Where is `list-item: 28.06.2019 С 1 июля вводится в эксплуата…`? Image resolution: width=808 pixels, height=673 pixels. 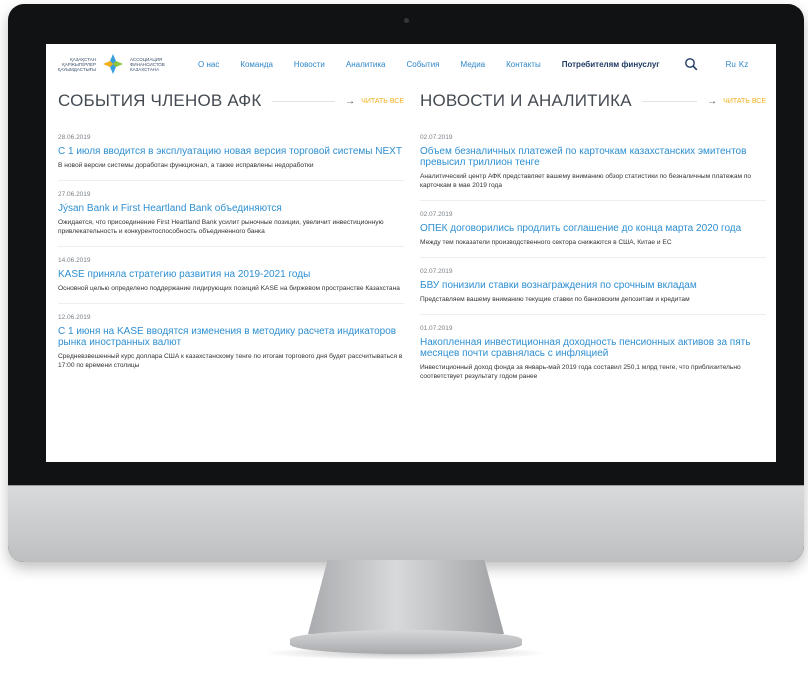
list-item: 28.06.2019 С 1 июля вводится в эксплуата… is located at coordinates (231, 152).